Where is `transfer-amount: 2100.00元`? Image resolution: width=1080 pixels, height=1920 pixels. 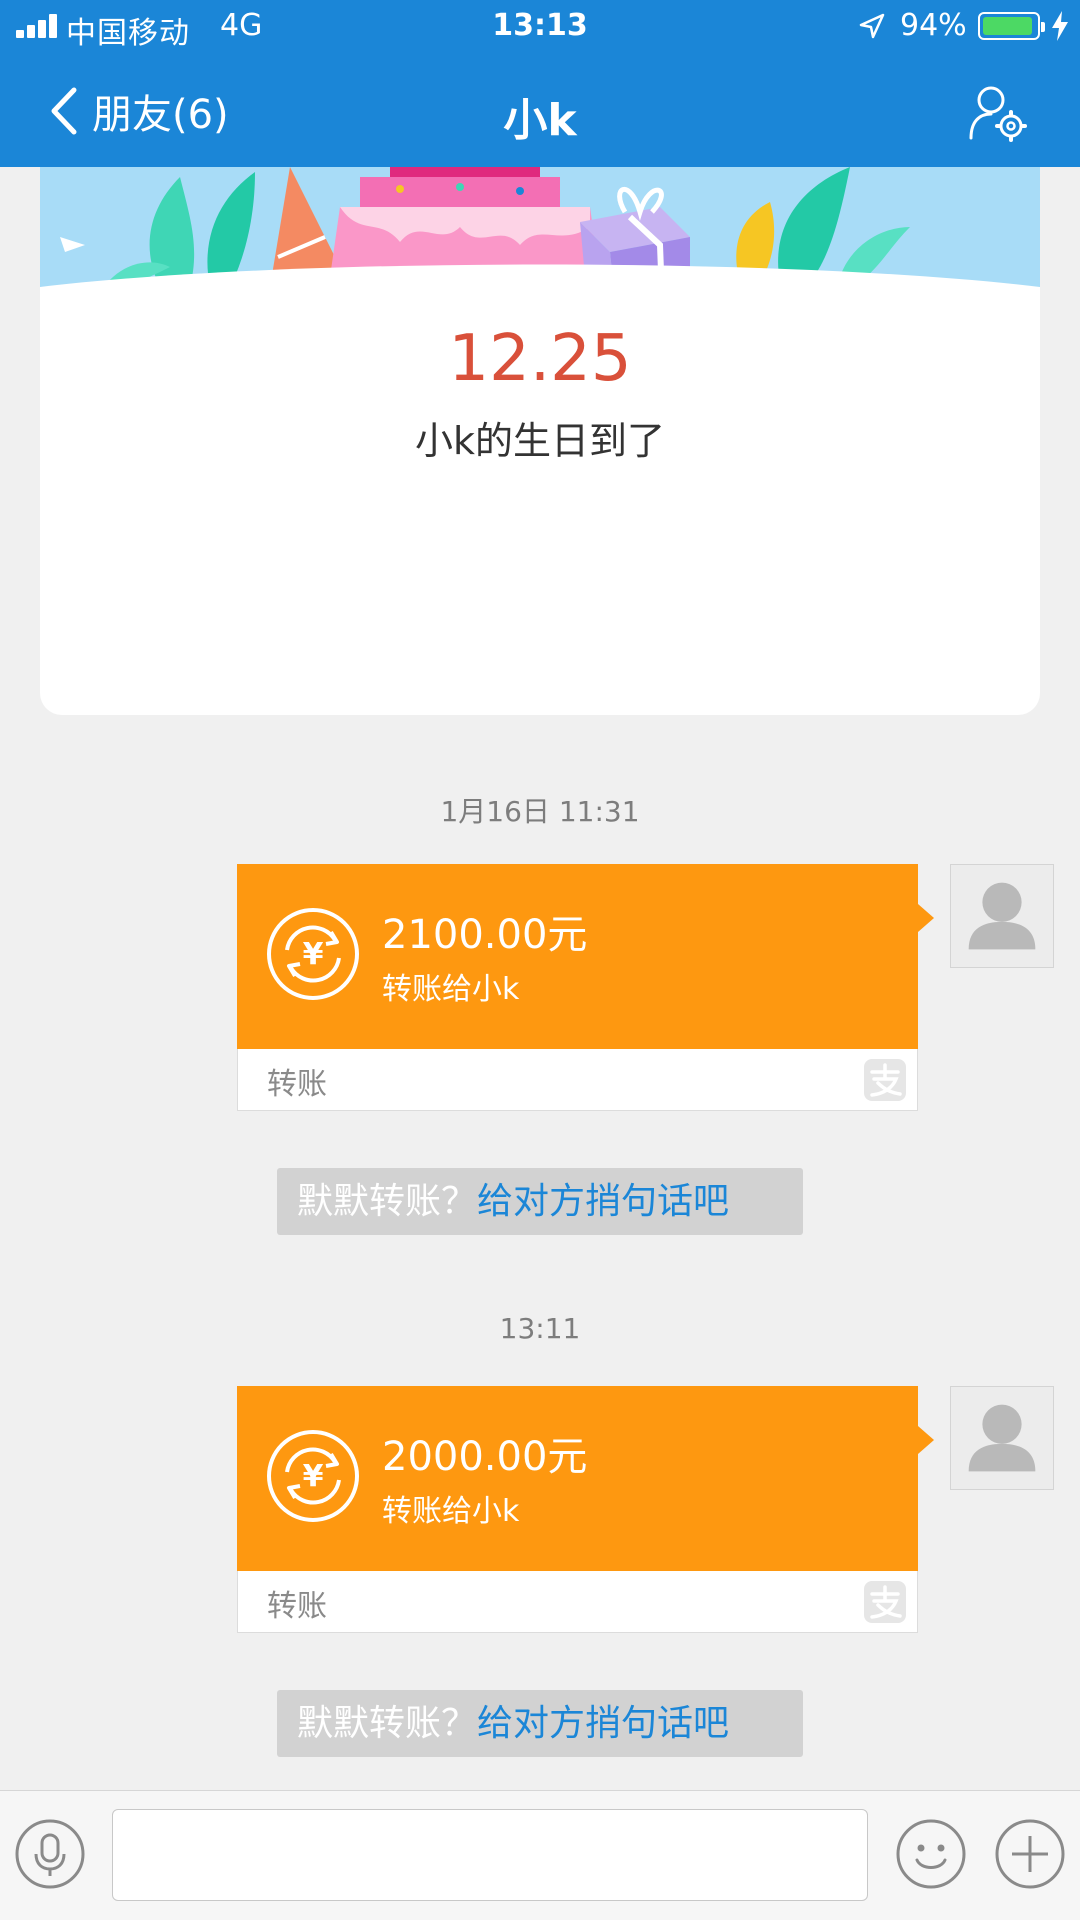 transfer-amount: 2100.00元 is located at coordinates (485, 935).